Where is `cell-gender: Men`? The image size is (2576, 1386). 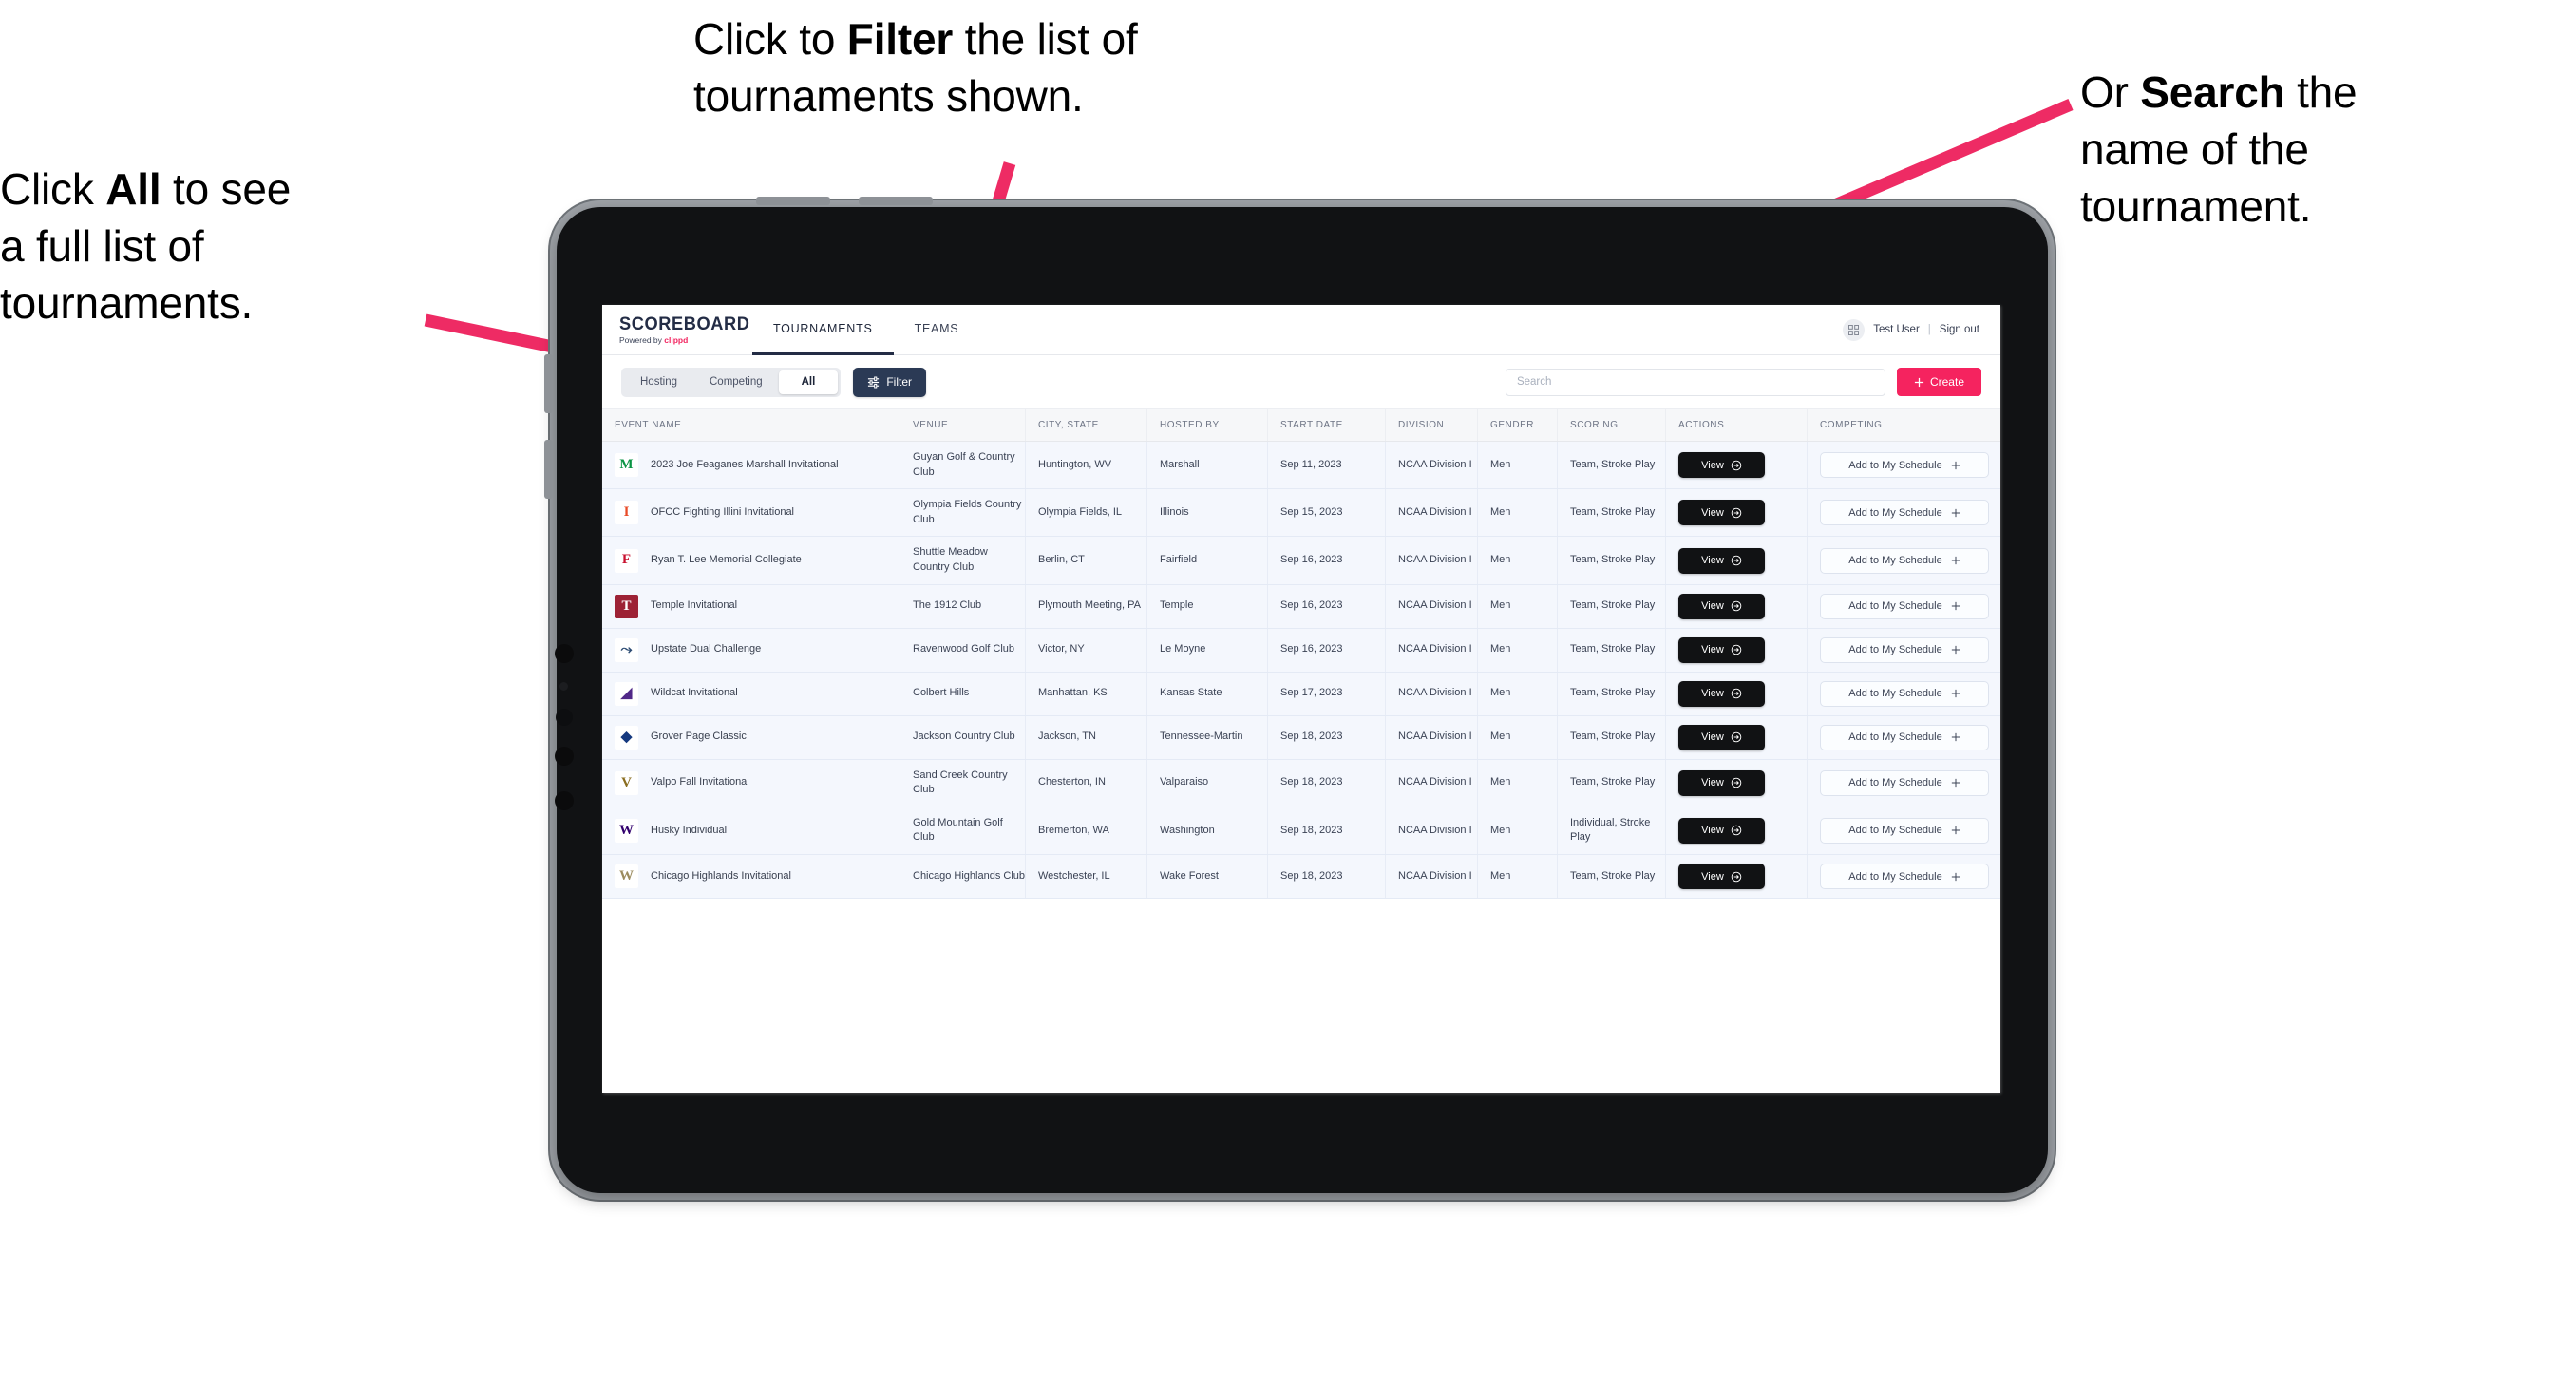 cell-gender: Men is located at coordinates (1517, 694).